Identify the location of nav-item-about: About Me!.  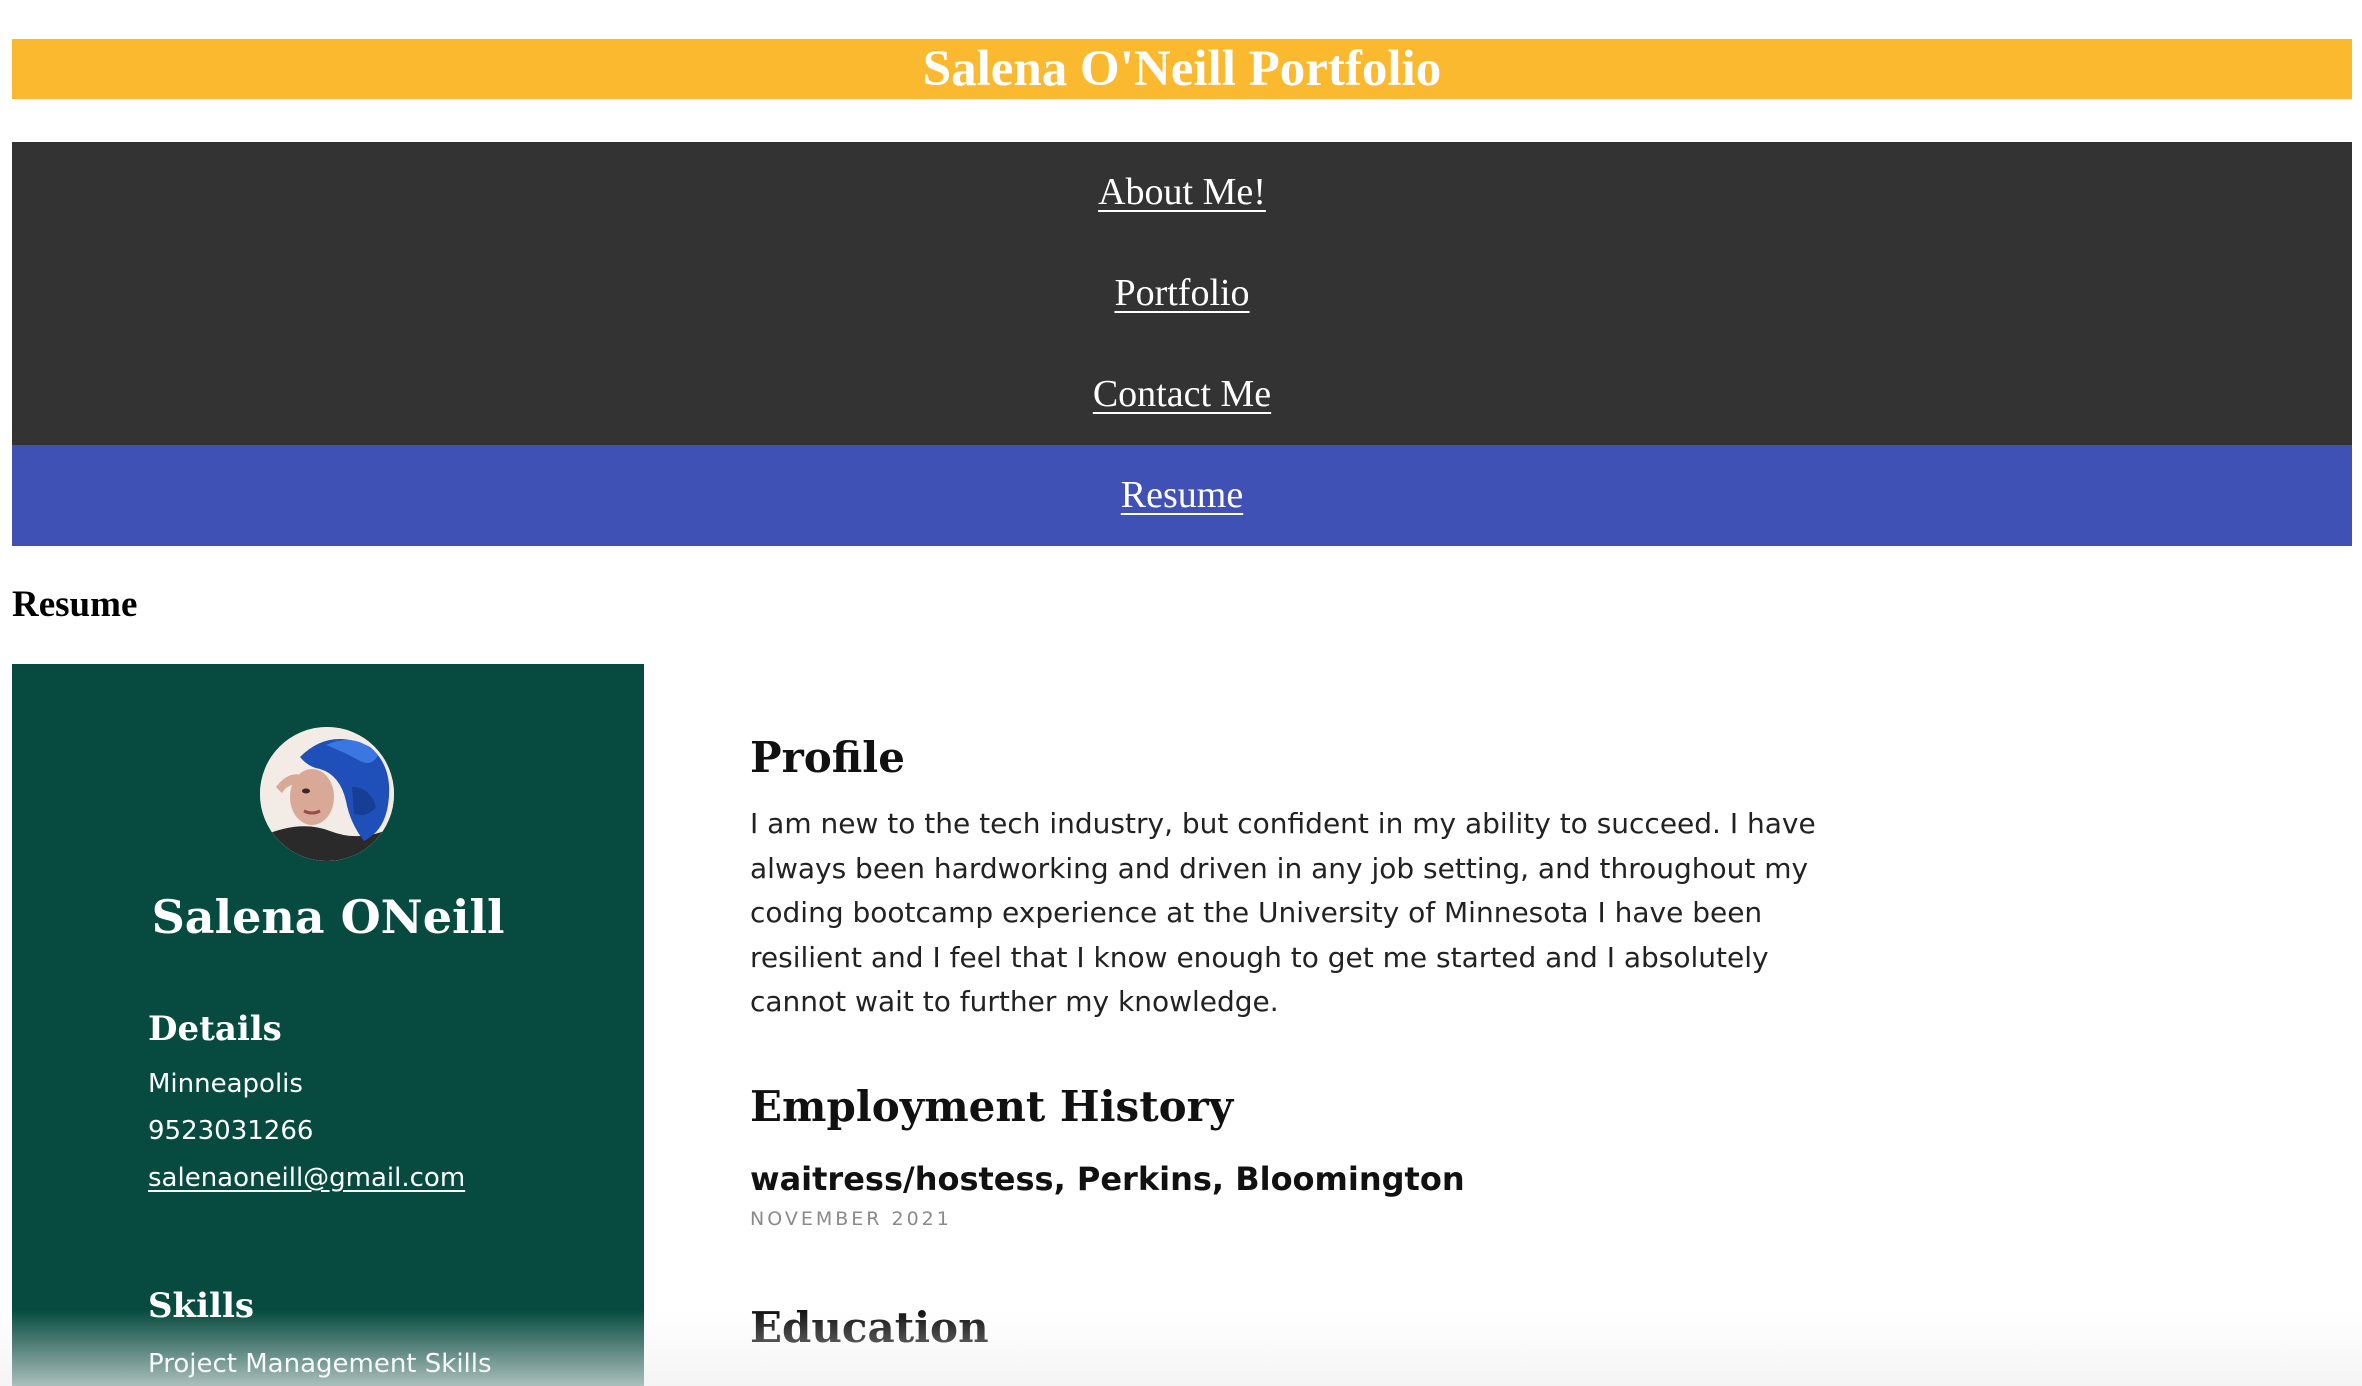
(1182, 192).